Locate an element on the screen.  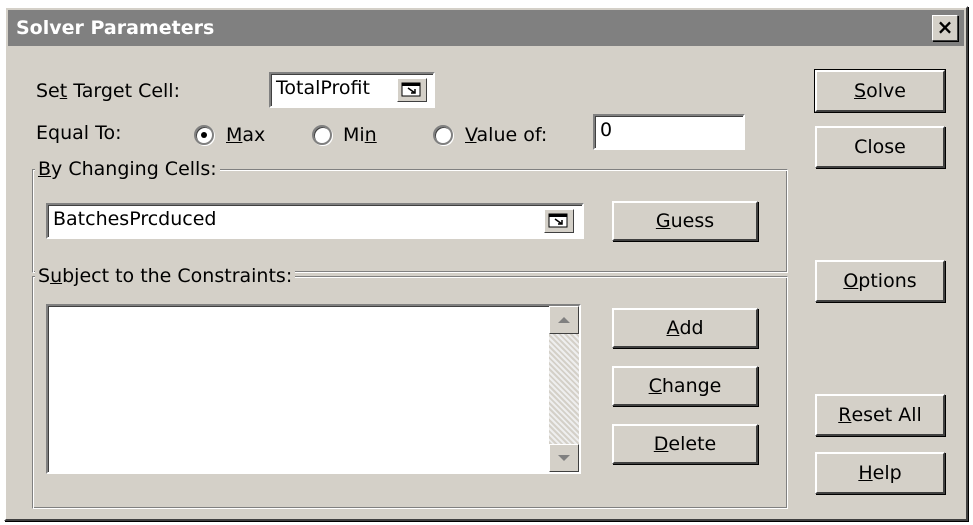
min-radio-label: Min is located at coordinates (360, 135).